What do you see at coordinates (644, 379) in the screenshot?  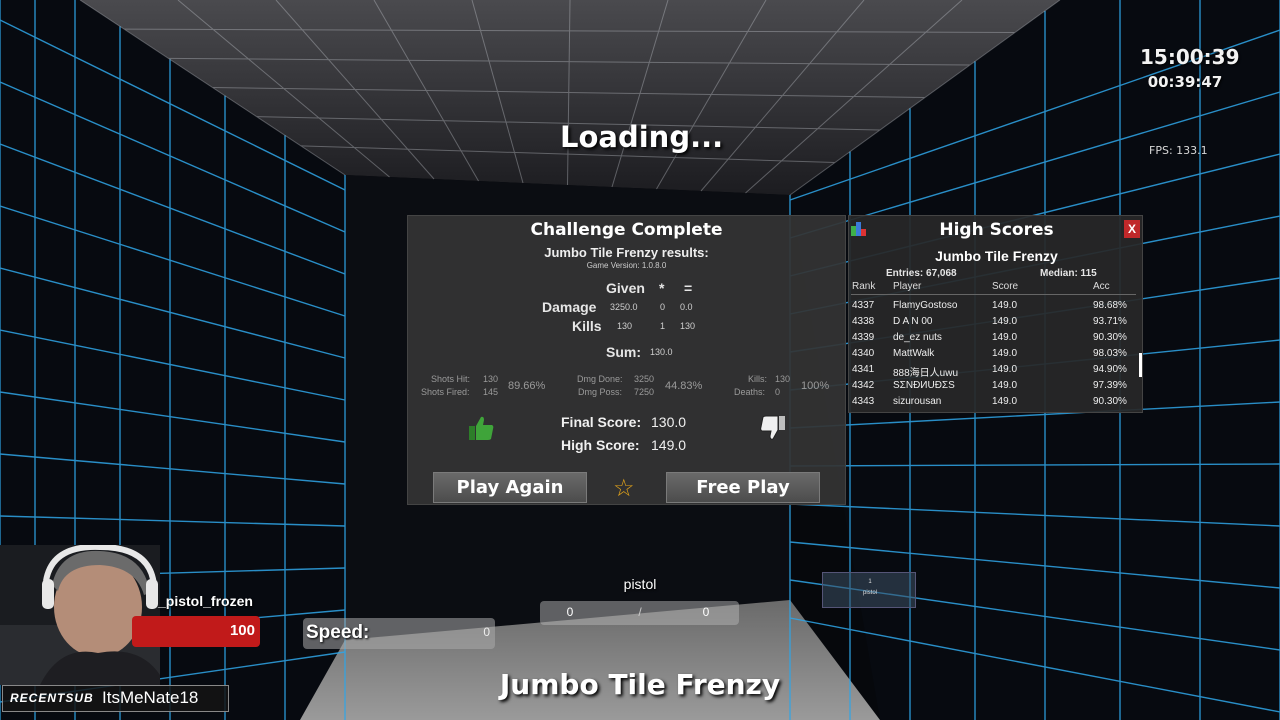 I see `dmg-done-value: 3250` at bounding box center [644, 379].